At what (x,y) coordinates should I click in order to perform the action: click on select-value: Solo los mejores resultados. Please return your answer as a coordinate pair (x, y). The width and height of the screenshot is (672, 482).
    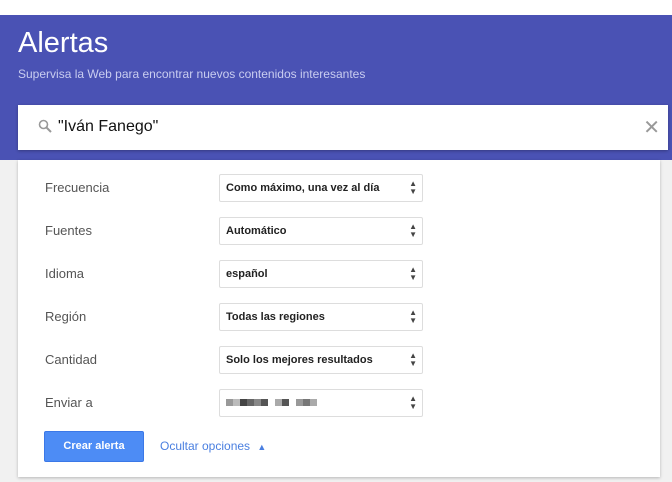
    Looking at the image, I should click on (299, 360).